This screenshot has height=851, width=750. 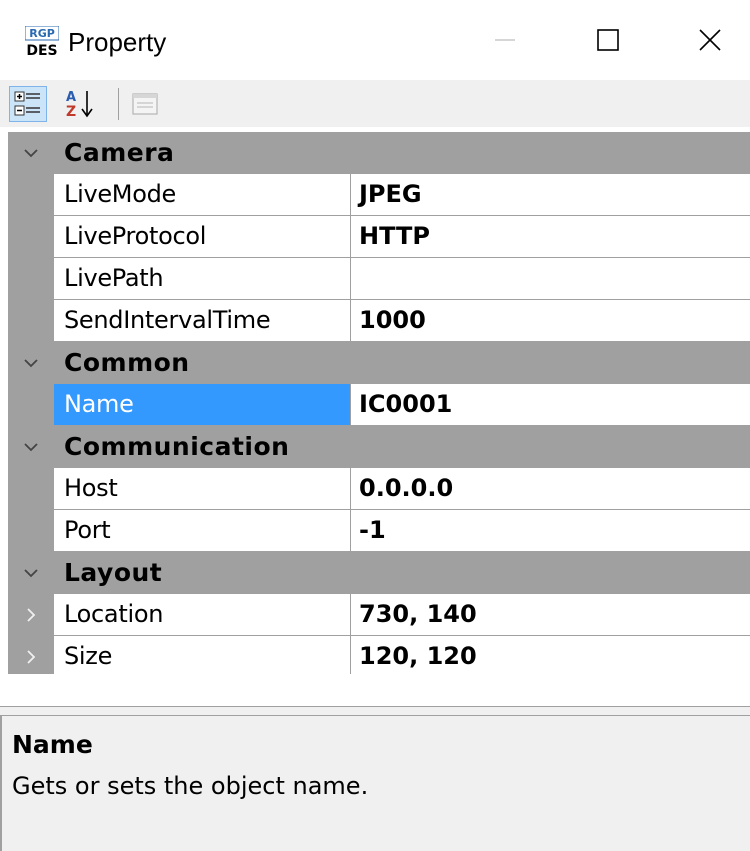 I want to click on property-row: LivePath, so click(x=379, y=279).